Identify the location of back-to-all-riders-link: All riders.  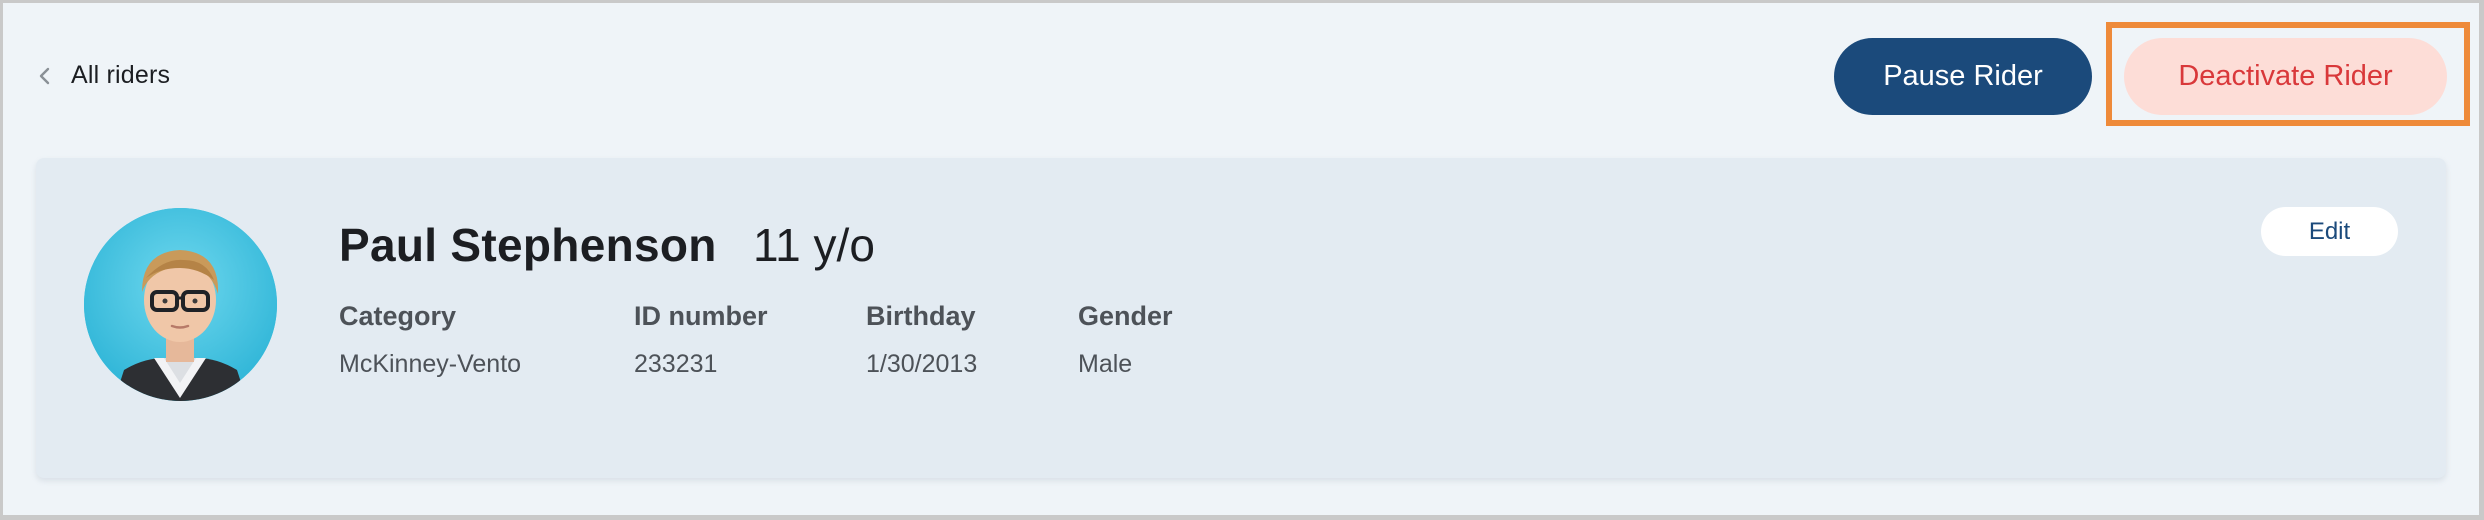
(103, 75).